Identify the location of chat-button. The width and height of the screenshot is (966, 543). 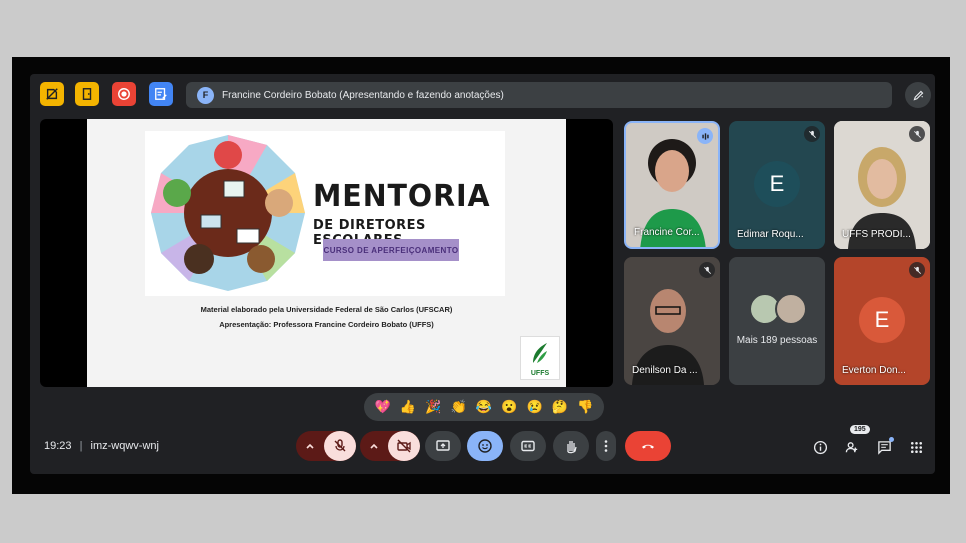
(884, 447).